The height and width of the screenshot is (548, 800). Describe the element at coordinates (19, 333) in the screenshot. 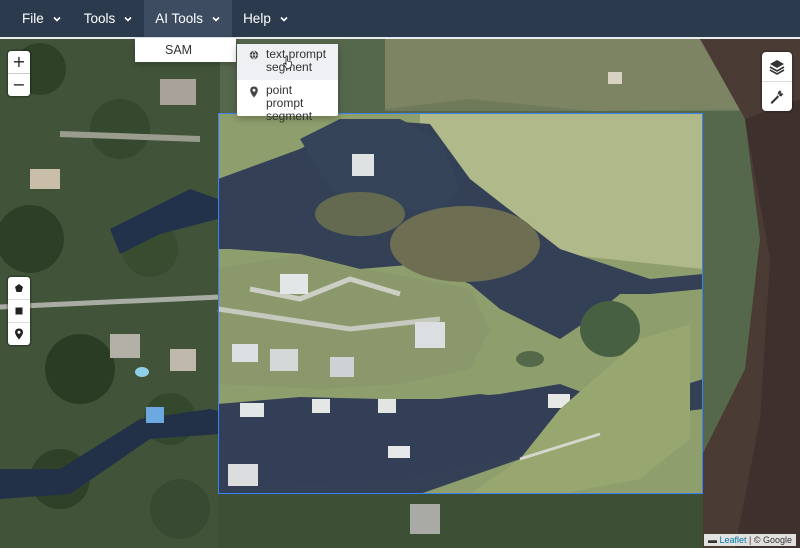

I see `marker-icon` at that location.